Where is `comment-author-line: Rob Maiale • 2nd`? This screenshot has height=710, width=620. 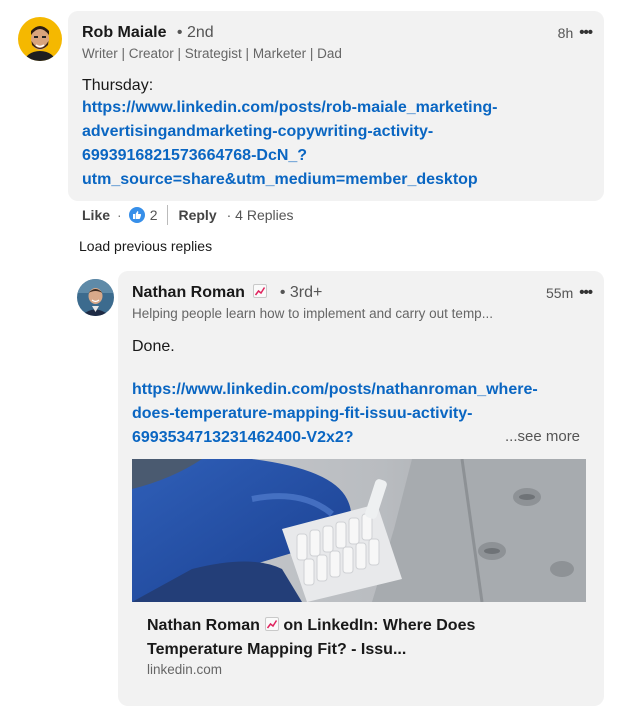
comment-author-line: Rob Maiale • 2nd is located at coordinates (148, 33).